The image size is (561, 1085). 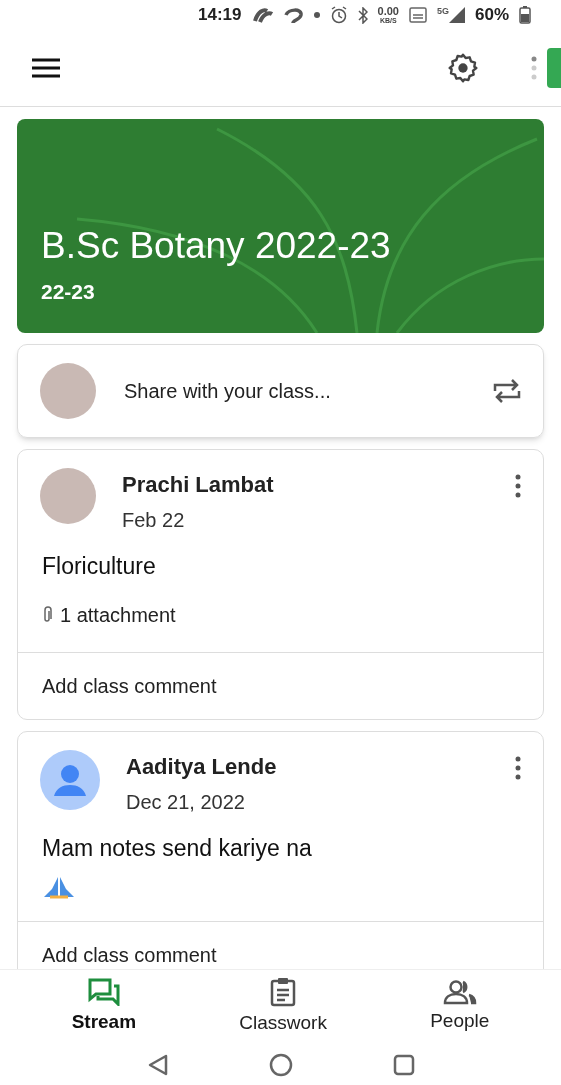 I want to click on status-time: 14:19, so click(x=220, y=15).